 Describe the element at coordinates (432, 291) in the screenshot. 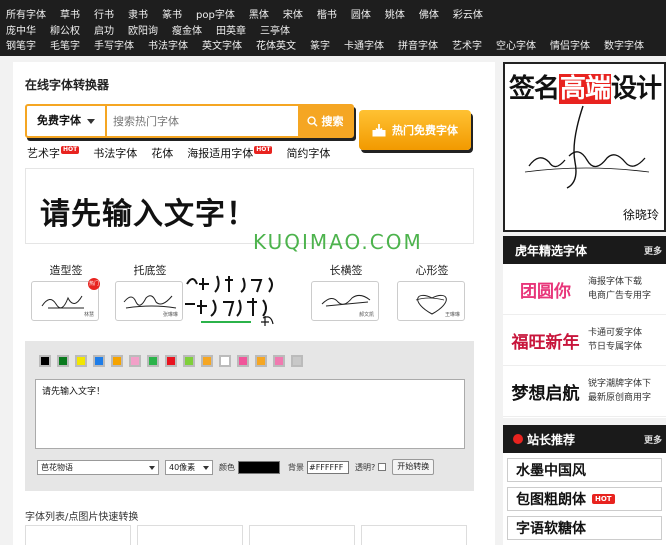

I see `signature-style-heart: 心形签 王琳琳` at that location.